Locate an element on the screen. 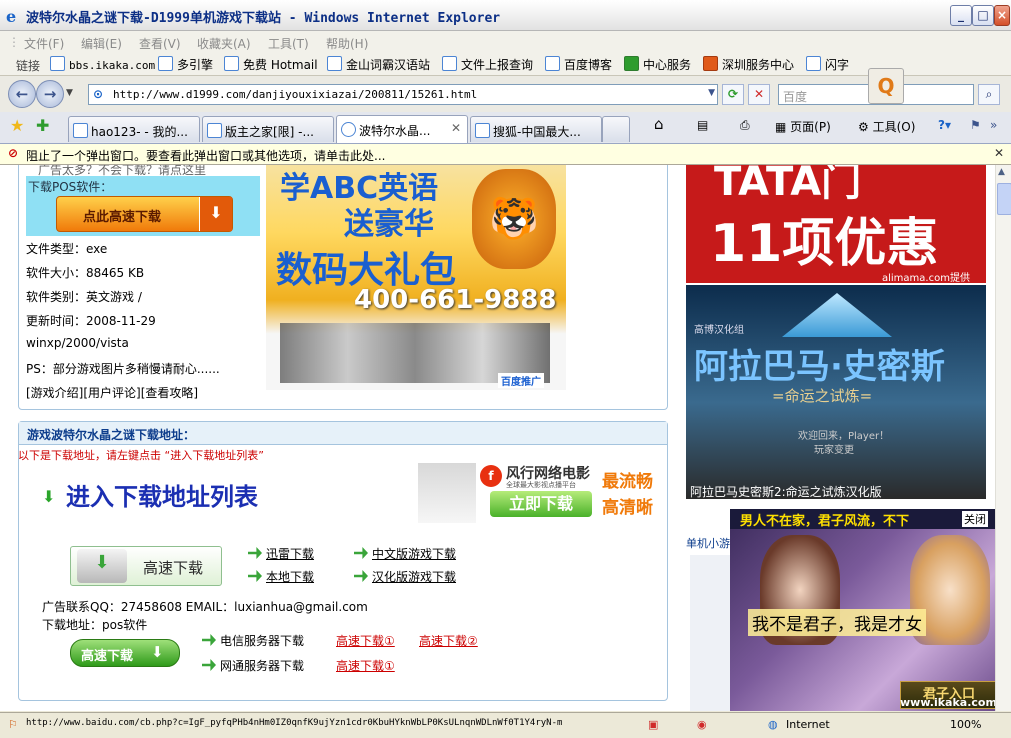  link-multi-engine: 多引擎 is located at coordinates (185, 64).